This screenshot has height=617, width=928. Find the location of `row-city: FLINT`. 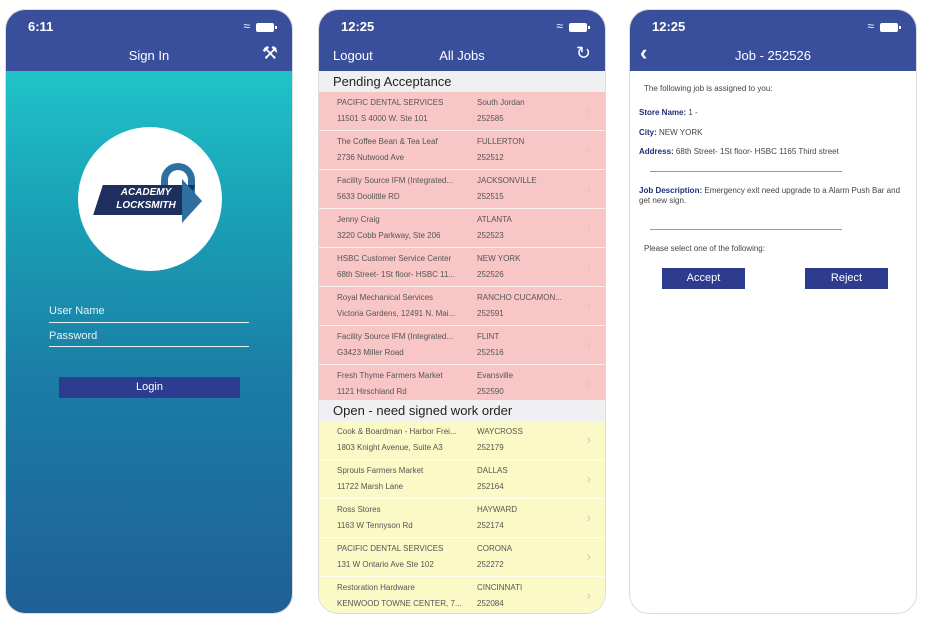

row-city: FLINT is located at coordinates (488, 336).